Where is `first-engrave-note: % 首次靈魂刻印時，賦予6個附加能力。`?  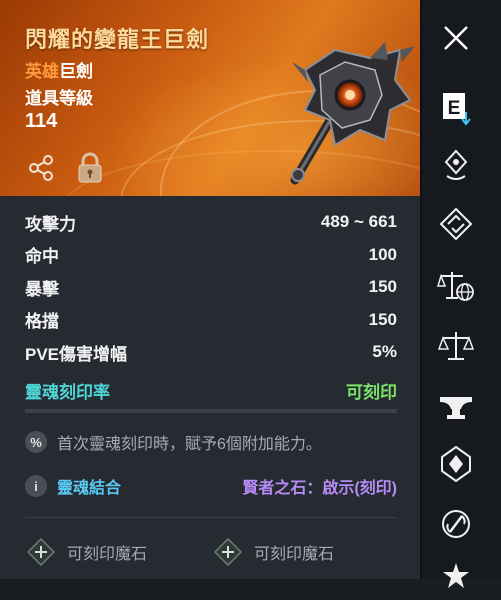 first-engrave-note: % 首次靈魂刻印時，賦予6個附加能力。 is located at coordinates (211, 442).